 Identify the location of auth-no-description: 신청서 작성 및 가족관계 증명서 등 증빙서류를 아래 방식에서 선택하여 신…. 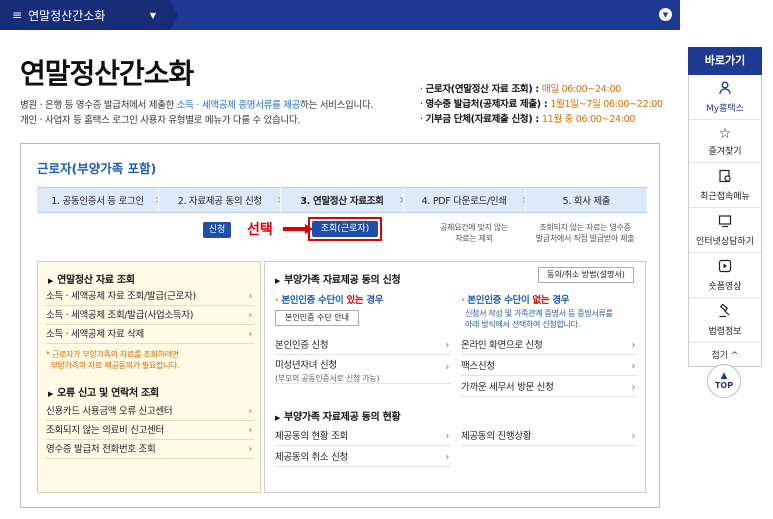
(539, 319).